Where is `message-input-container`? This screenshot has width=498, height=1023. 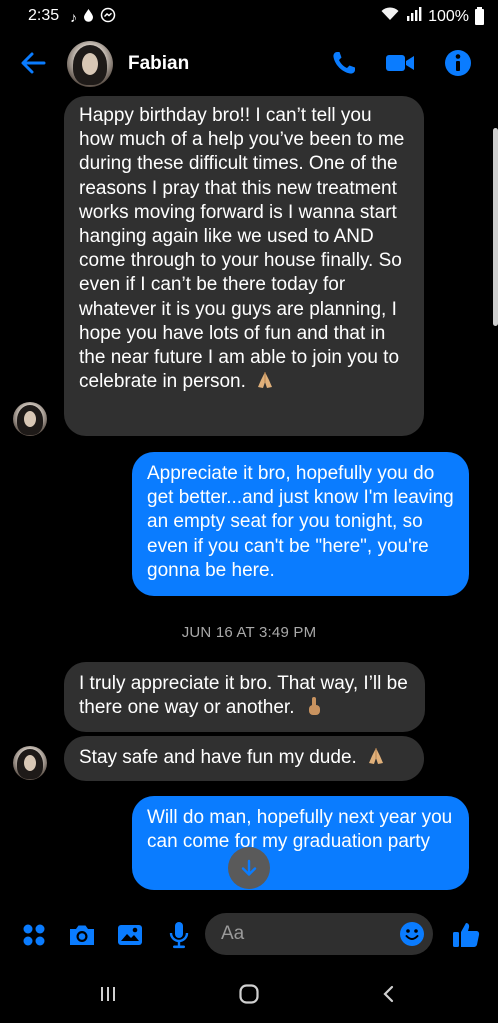 message-input-container is located at coordinates (319, 934).